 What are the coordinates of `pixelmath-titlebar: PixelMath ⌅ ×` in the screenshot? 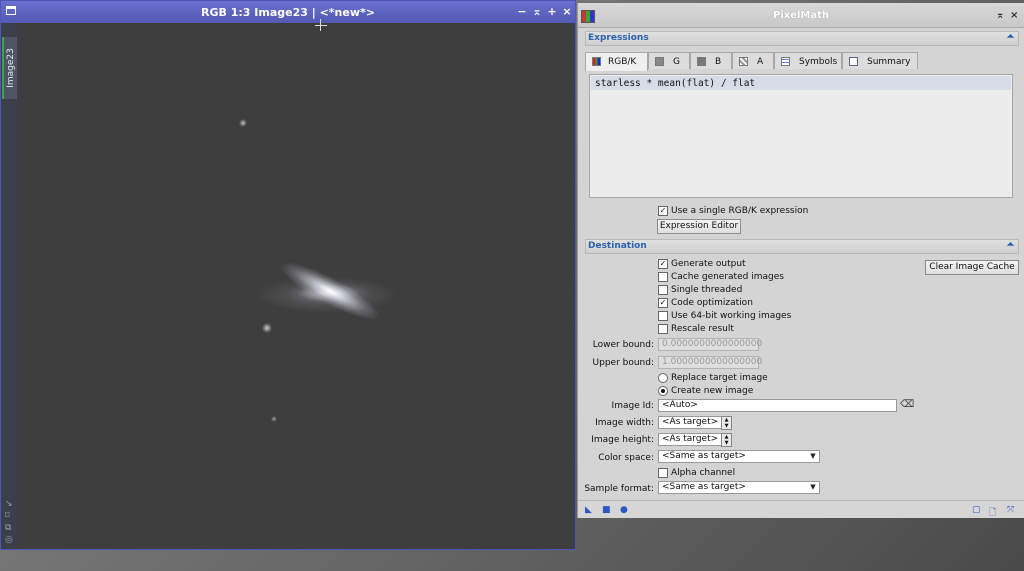 It's located at (801, 15).